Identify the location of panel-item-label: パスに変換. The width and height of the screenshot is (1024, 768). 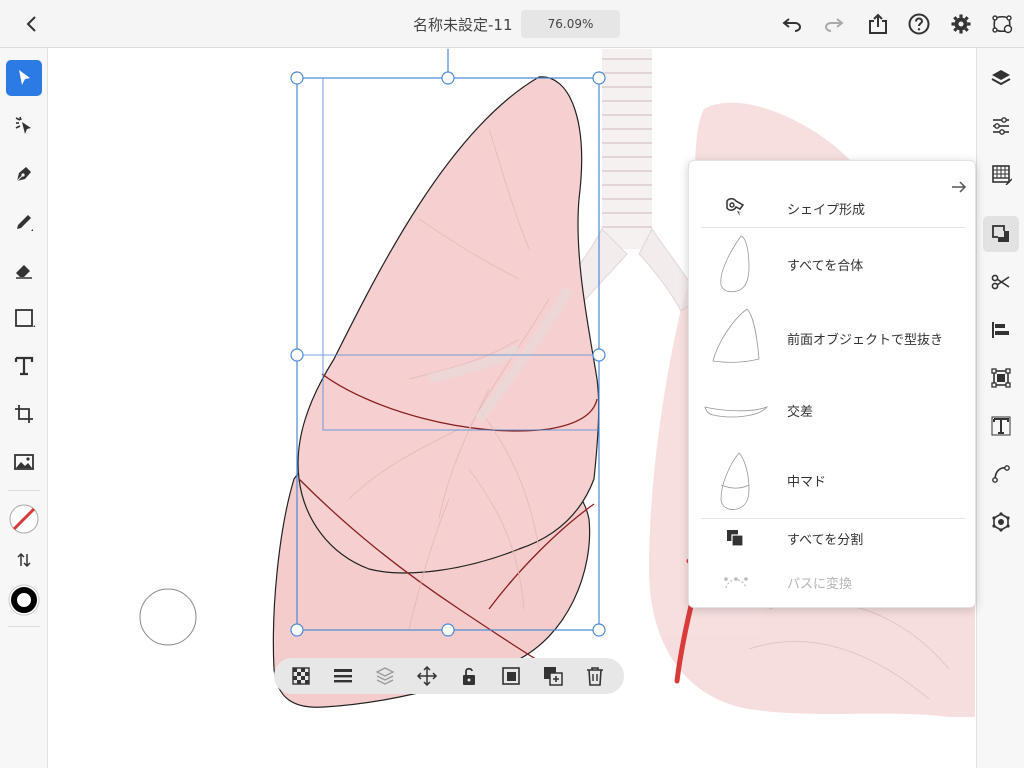
(820, 584).